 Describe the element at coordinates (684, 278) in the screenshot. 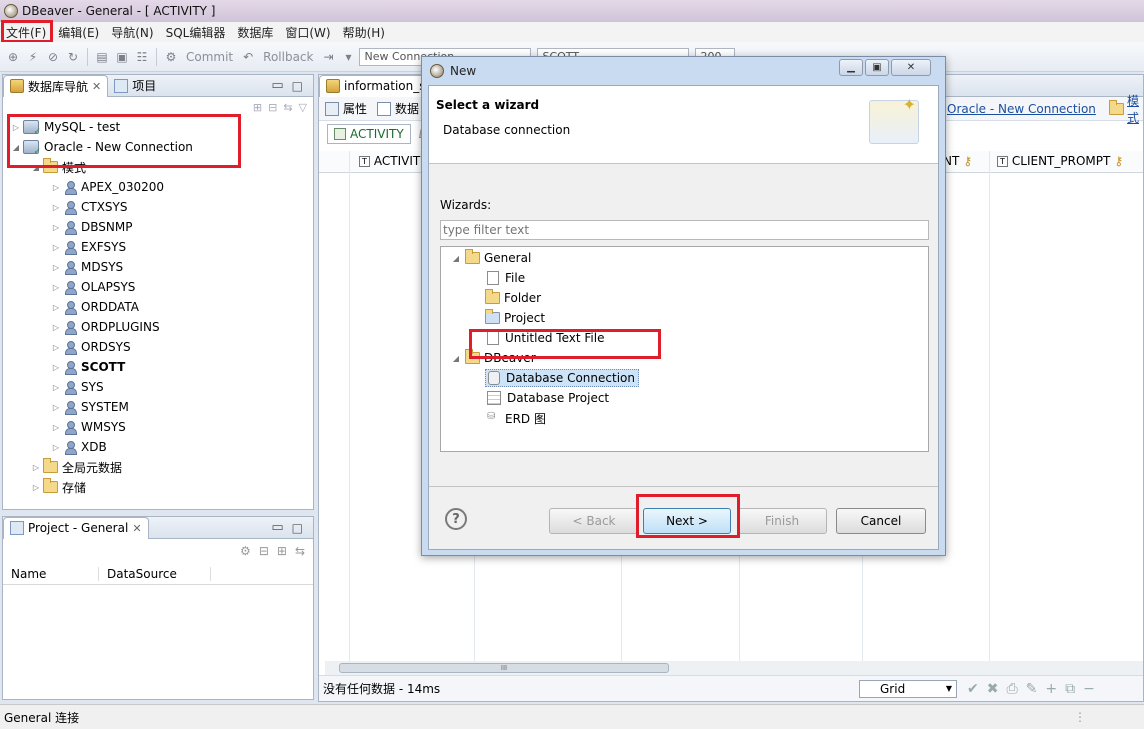

I see `tree-item-file: File` at that location.